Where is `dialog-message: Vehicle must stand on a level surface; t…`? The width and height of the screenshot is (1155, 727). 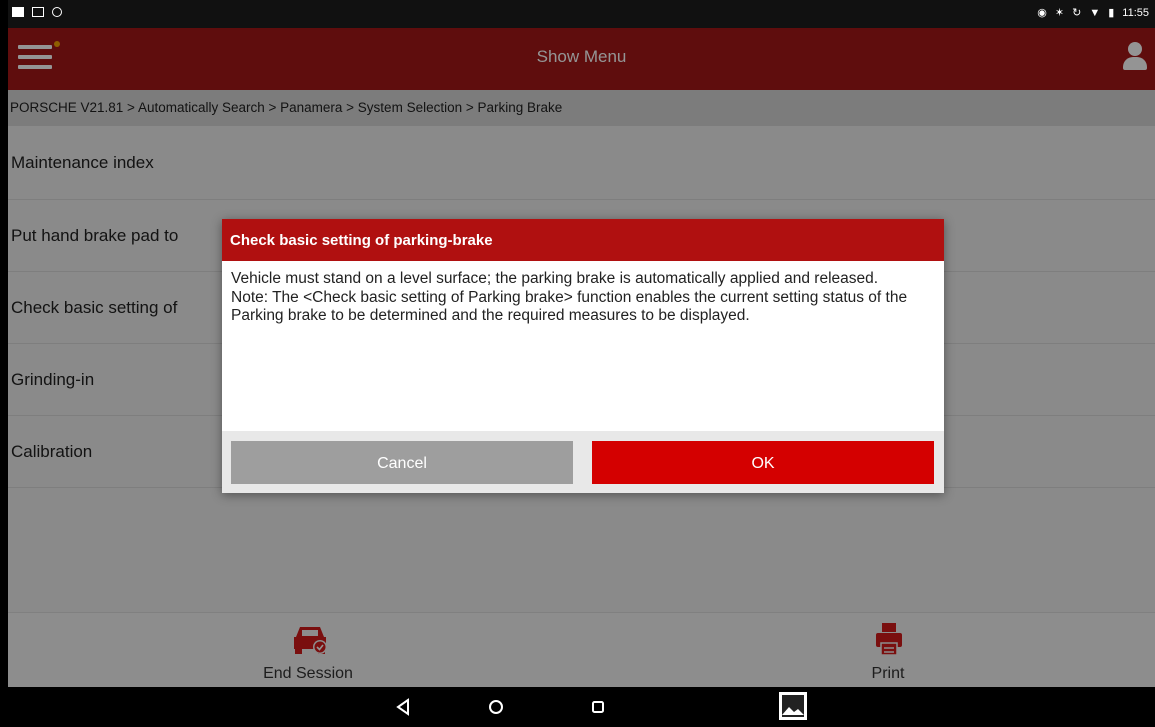 dialog-message: Vehicle must stand on a level surface; t… is located at coordinates (583, 346).